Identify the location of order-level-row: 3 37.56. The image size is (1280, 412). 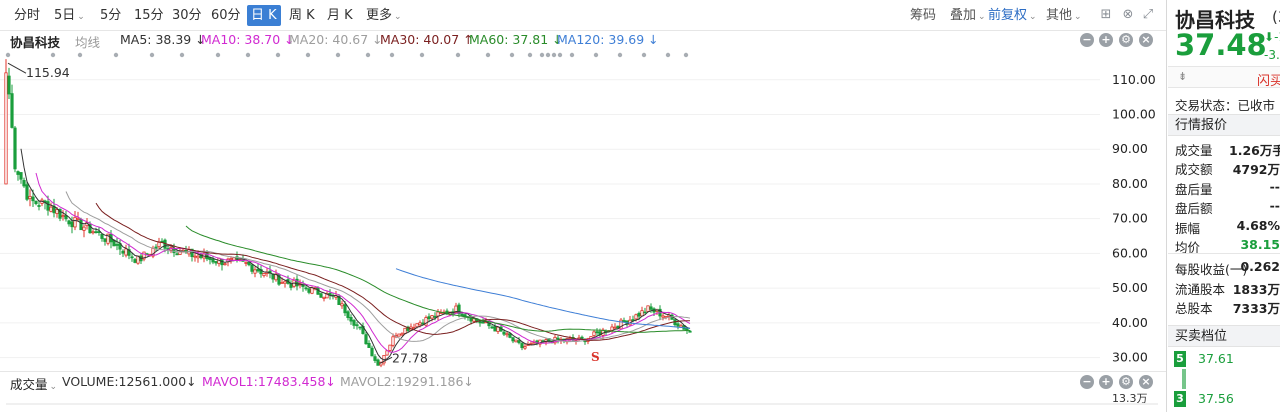
(1224, 399).